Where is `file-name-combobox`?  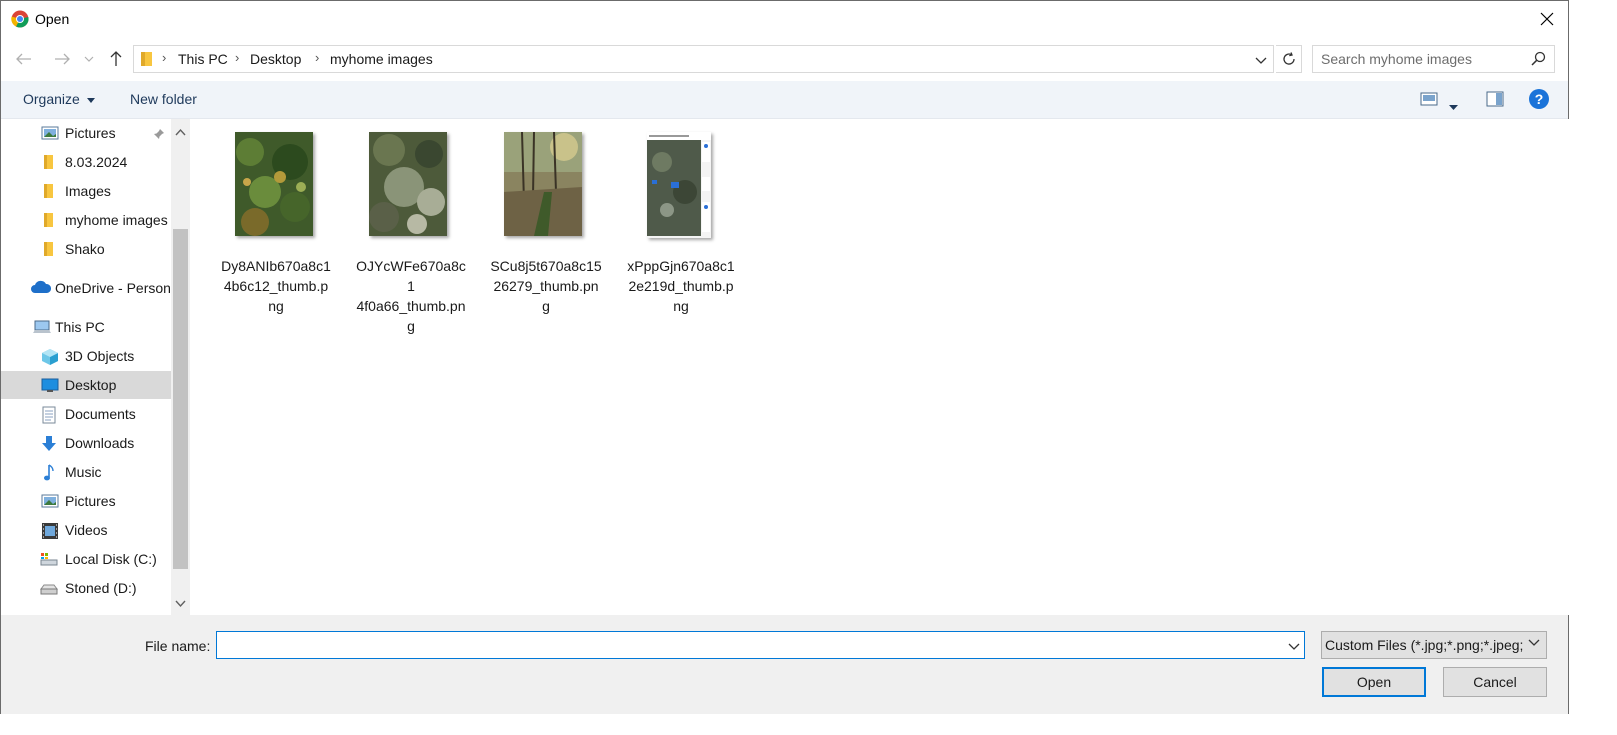
file-name-combobox is located at coordinates (760, 645).